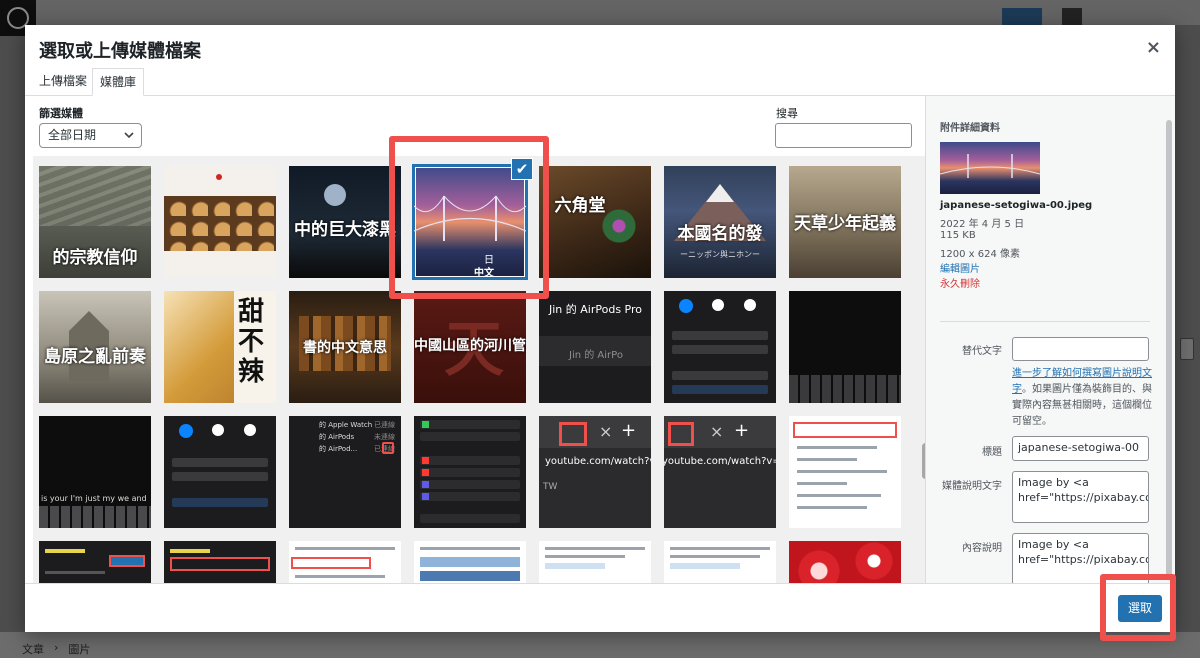 Image resolution: width=1200 pixels, height=658 pixels. Describe the element at coordinates (990, 168) in the screenshot. I see `details-preview-image` at that location.